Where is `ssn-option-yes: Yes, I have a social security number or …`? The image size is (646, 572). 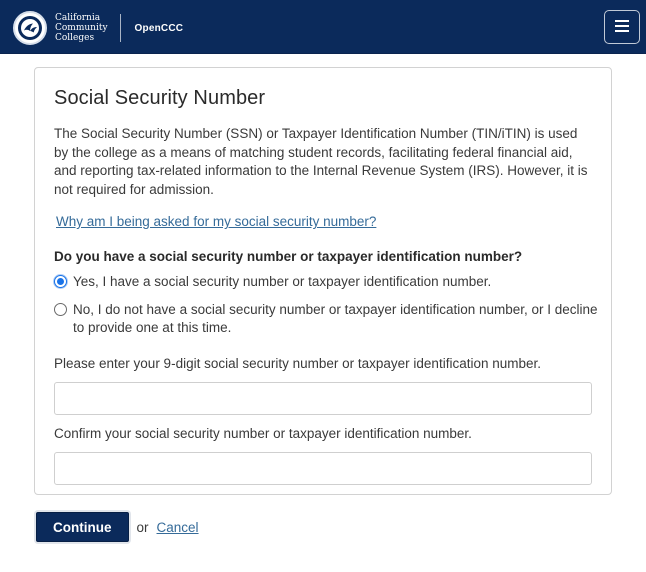
ssn-option-yes: Yes, I have a social security number or … is located at coordinates (326, 282).